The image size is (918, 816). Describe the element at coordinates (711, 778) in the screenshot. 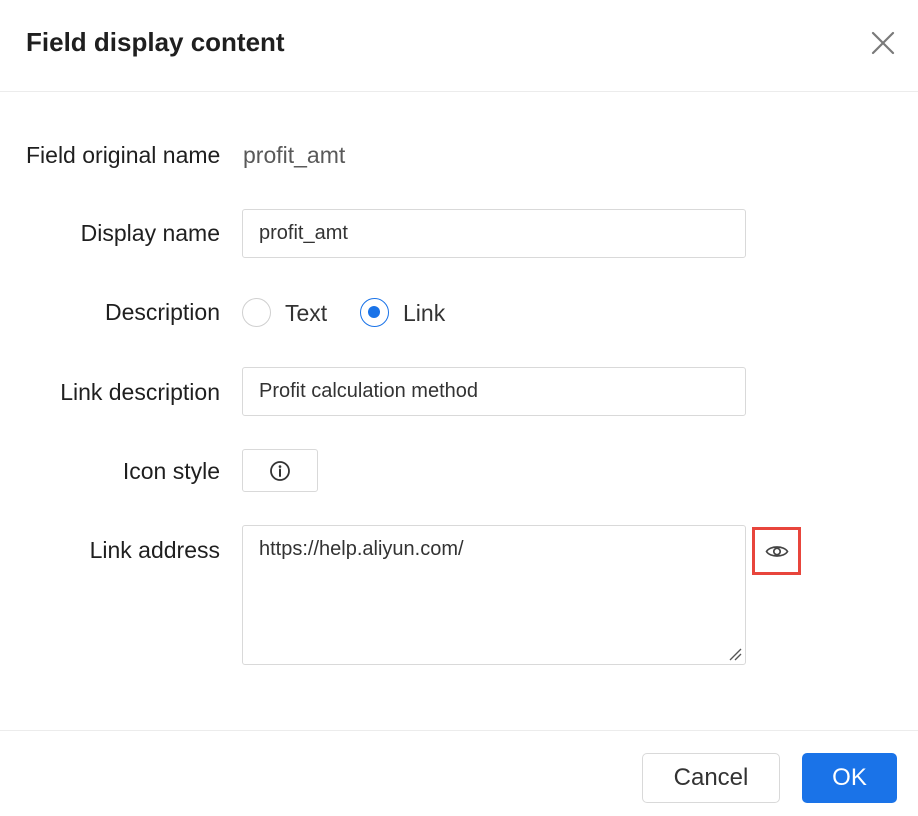

I see `cancel-button: Cancel` at that location.